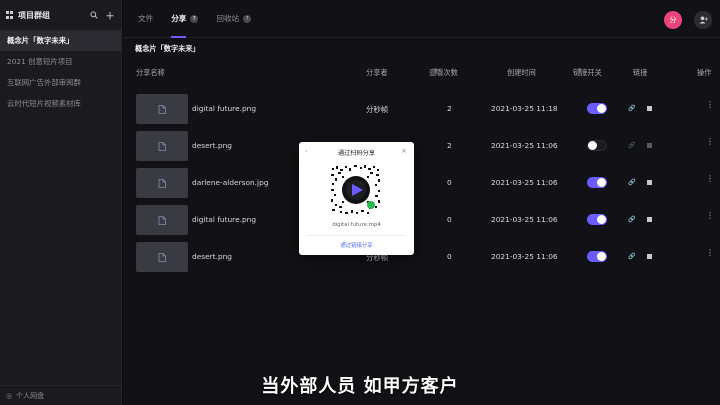  What do you see at coordinates (179, 18) in the screenshot?
I see `tab-share-label: 分享` at bounding box center [179, 18].